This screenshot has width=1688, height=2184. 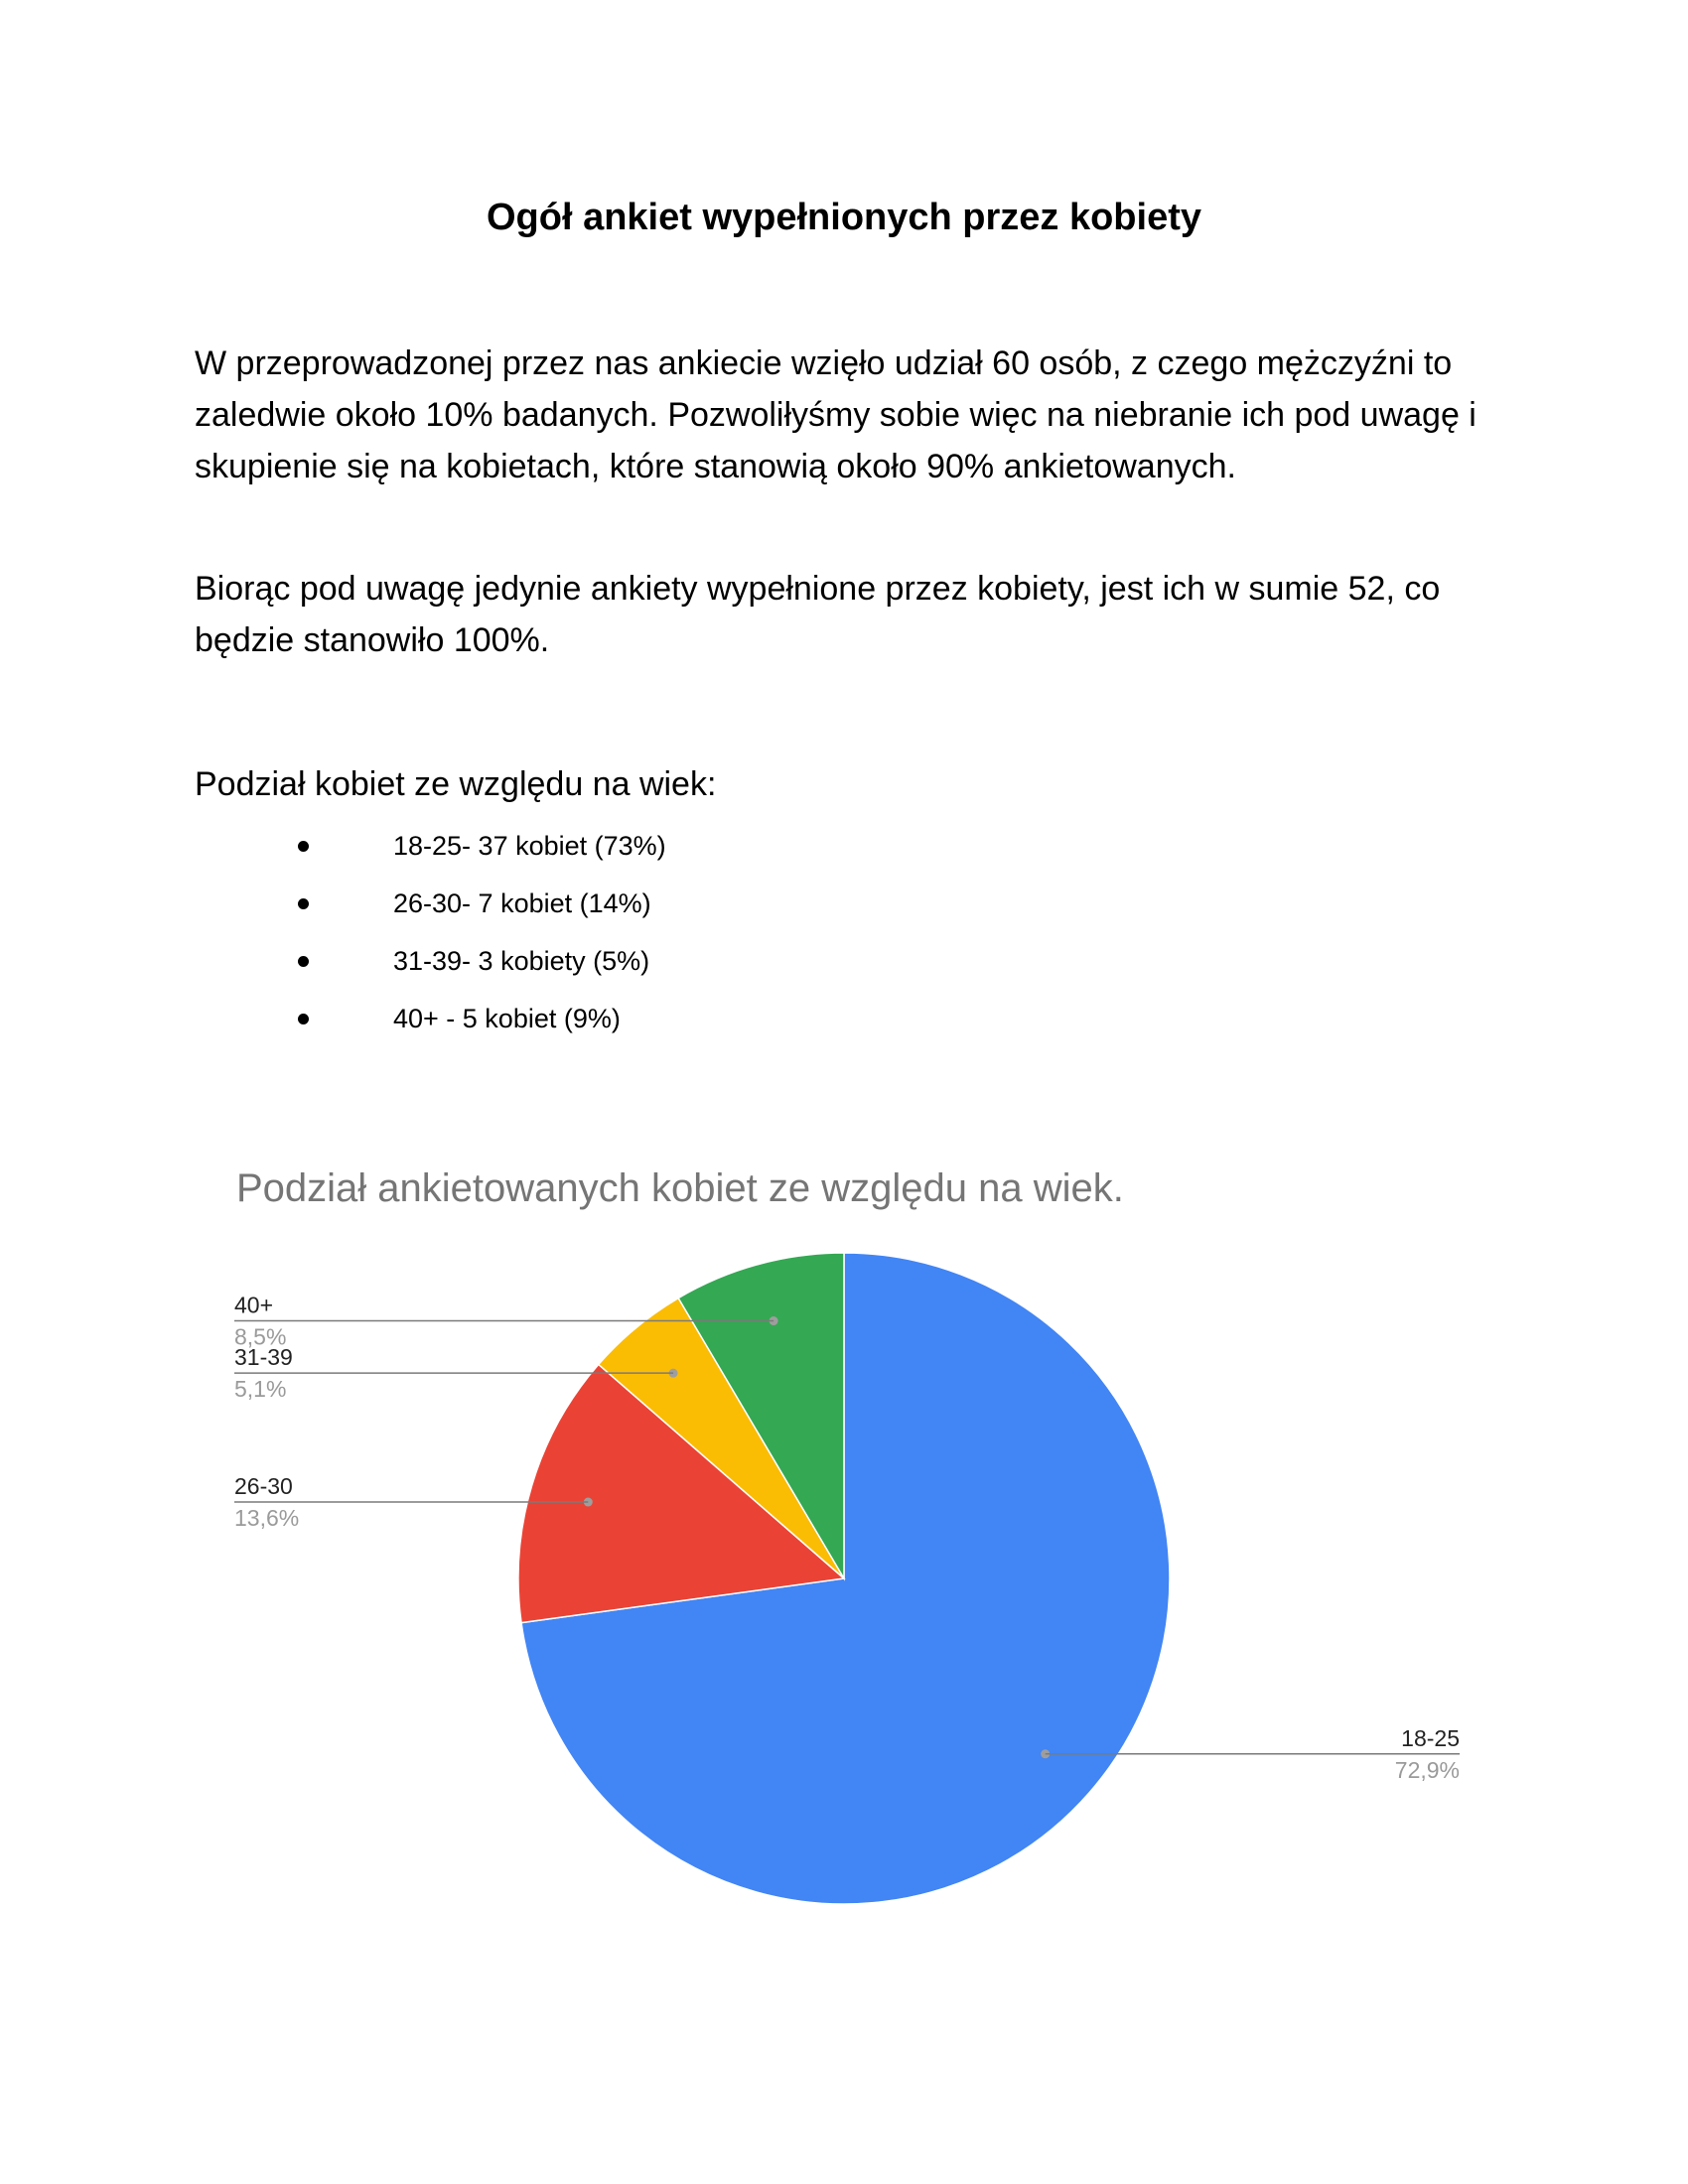 What do you see at coordinates (260, 1337) in the screenshot?
I see `slice-value-40: 8,5%` at bounding box center [260, 1337].